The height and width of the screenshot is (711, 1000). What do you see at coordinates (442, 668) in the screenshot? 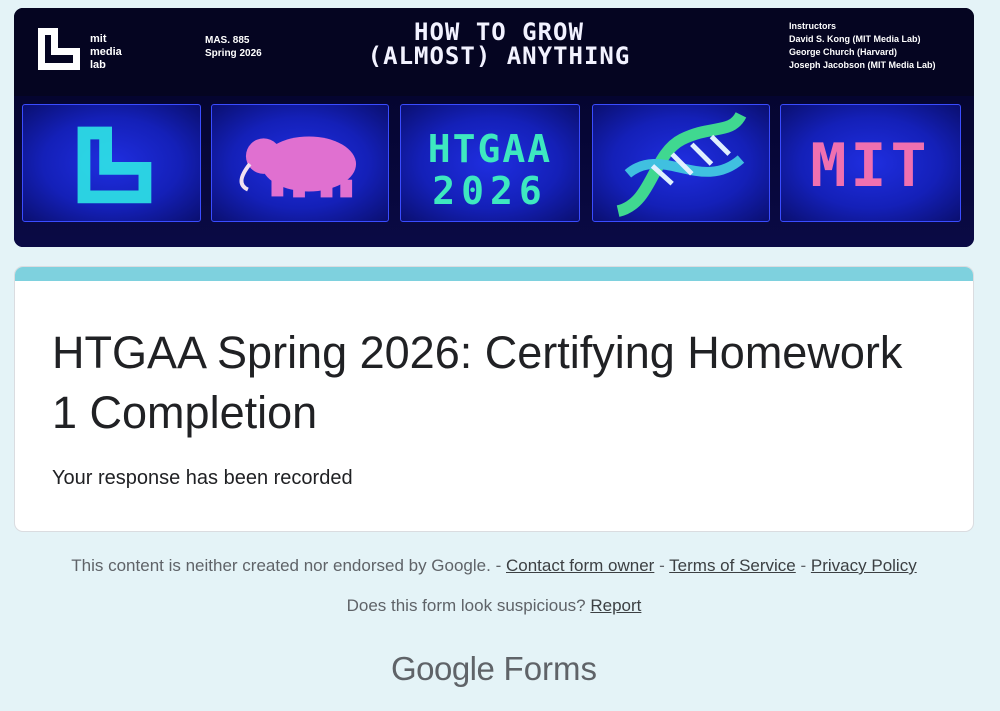
I see `google-wordmark: Google` at bounding box center [442, 668].